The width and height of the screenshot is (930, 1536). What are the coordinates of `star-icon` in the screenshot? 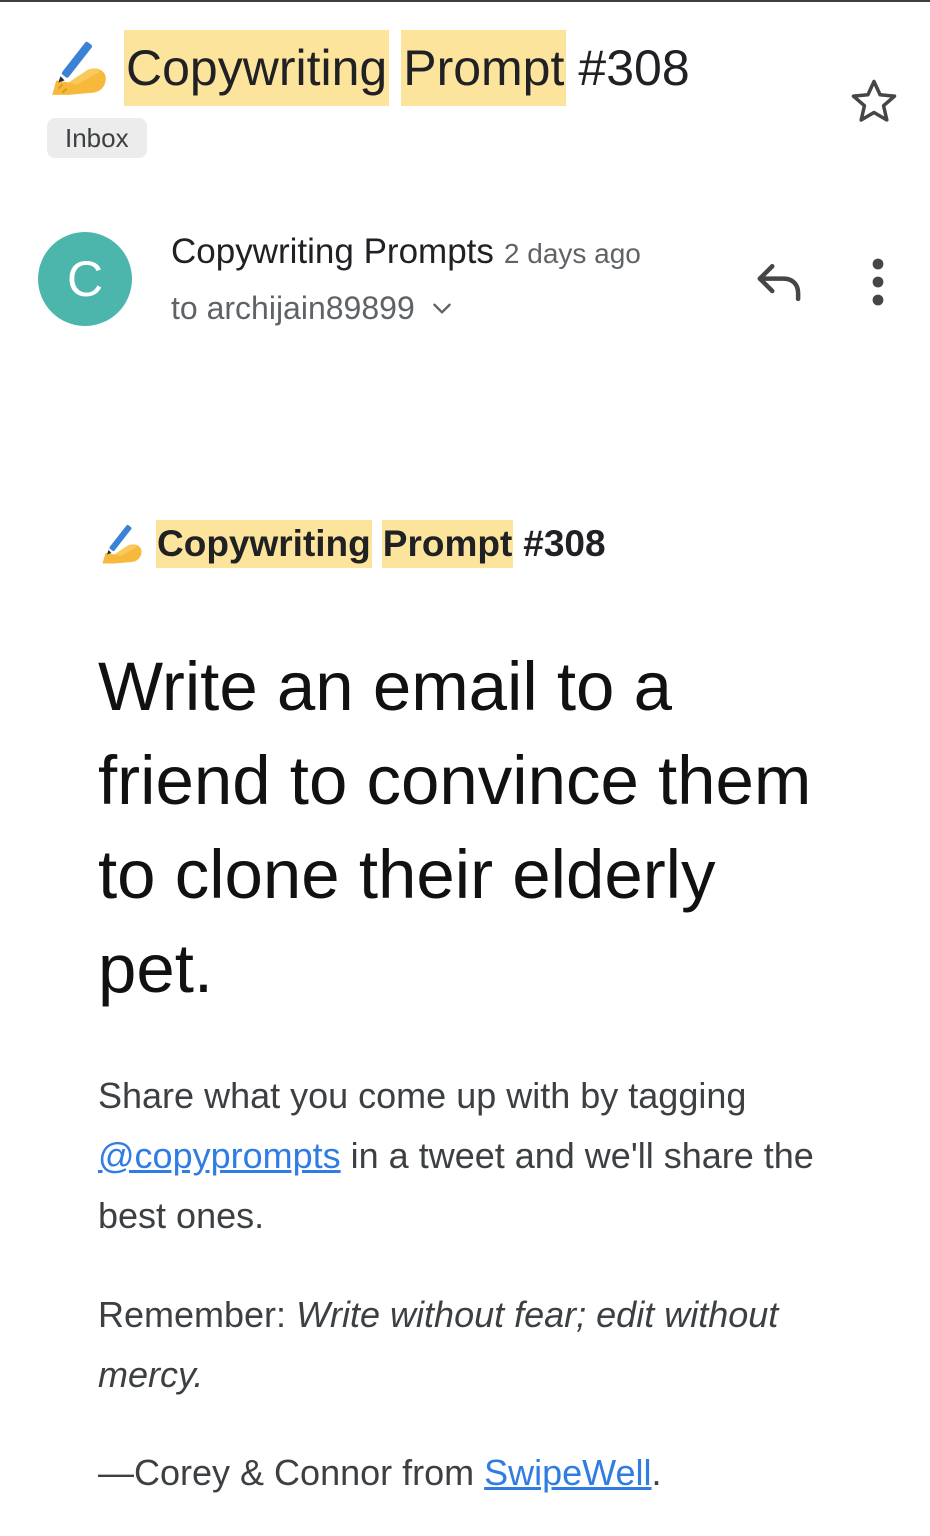 It's located at (874, 102).